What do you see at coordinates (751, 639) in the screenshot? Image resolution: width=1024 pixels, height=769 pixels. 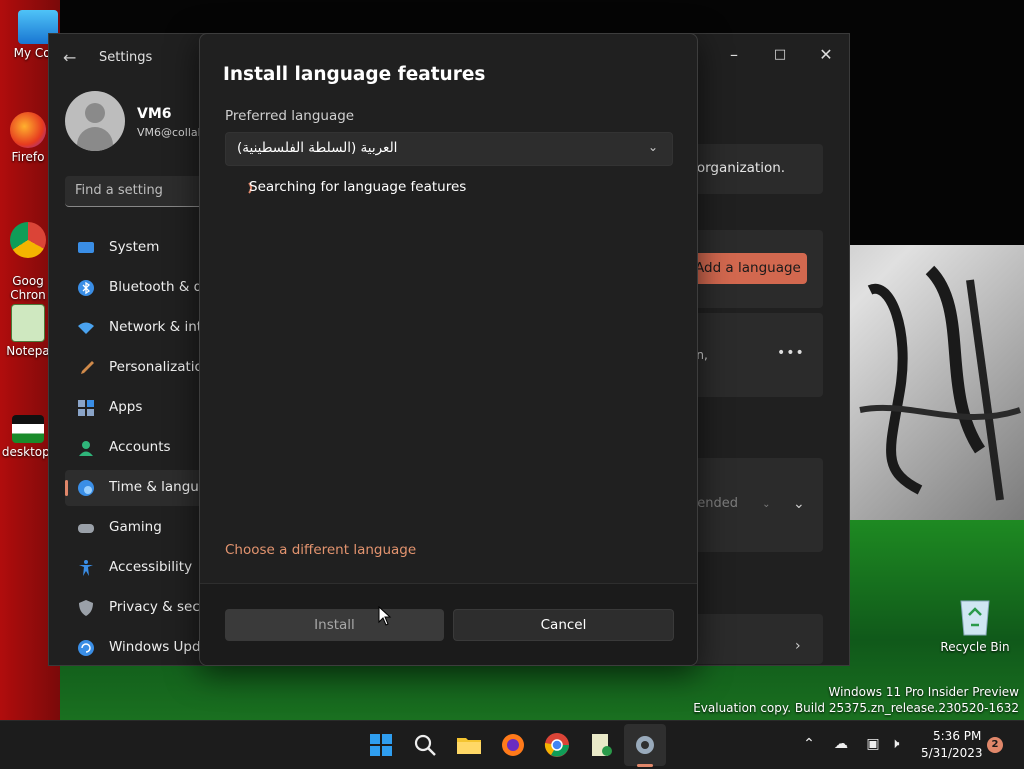 I see `bottom-card` at bounding box center [751, 639].